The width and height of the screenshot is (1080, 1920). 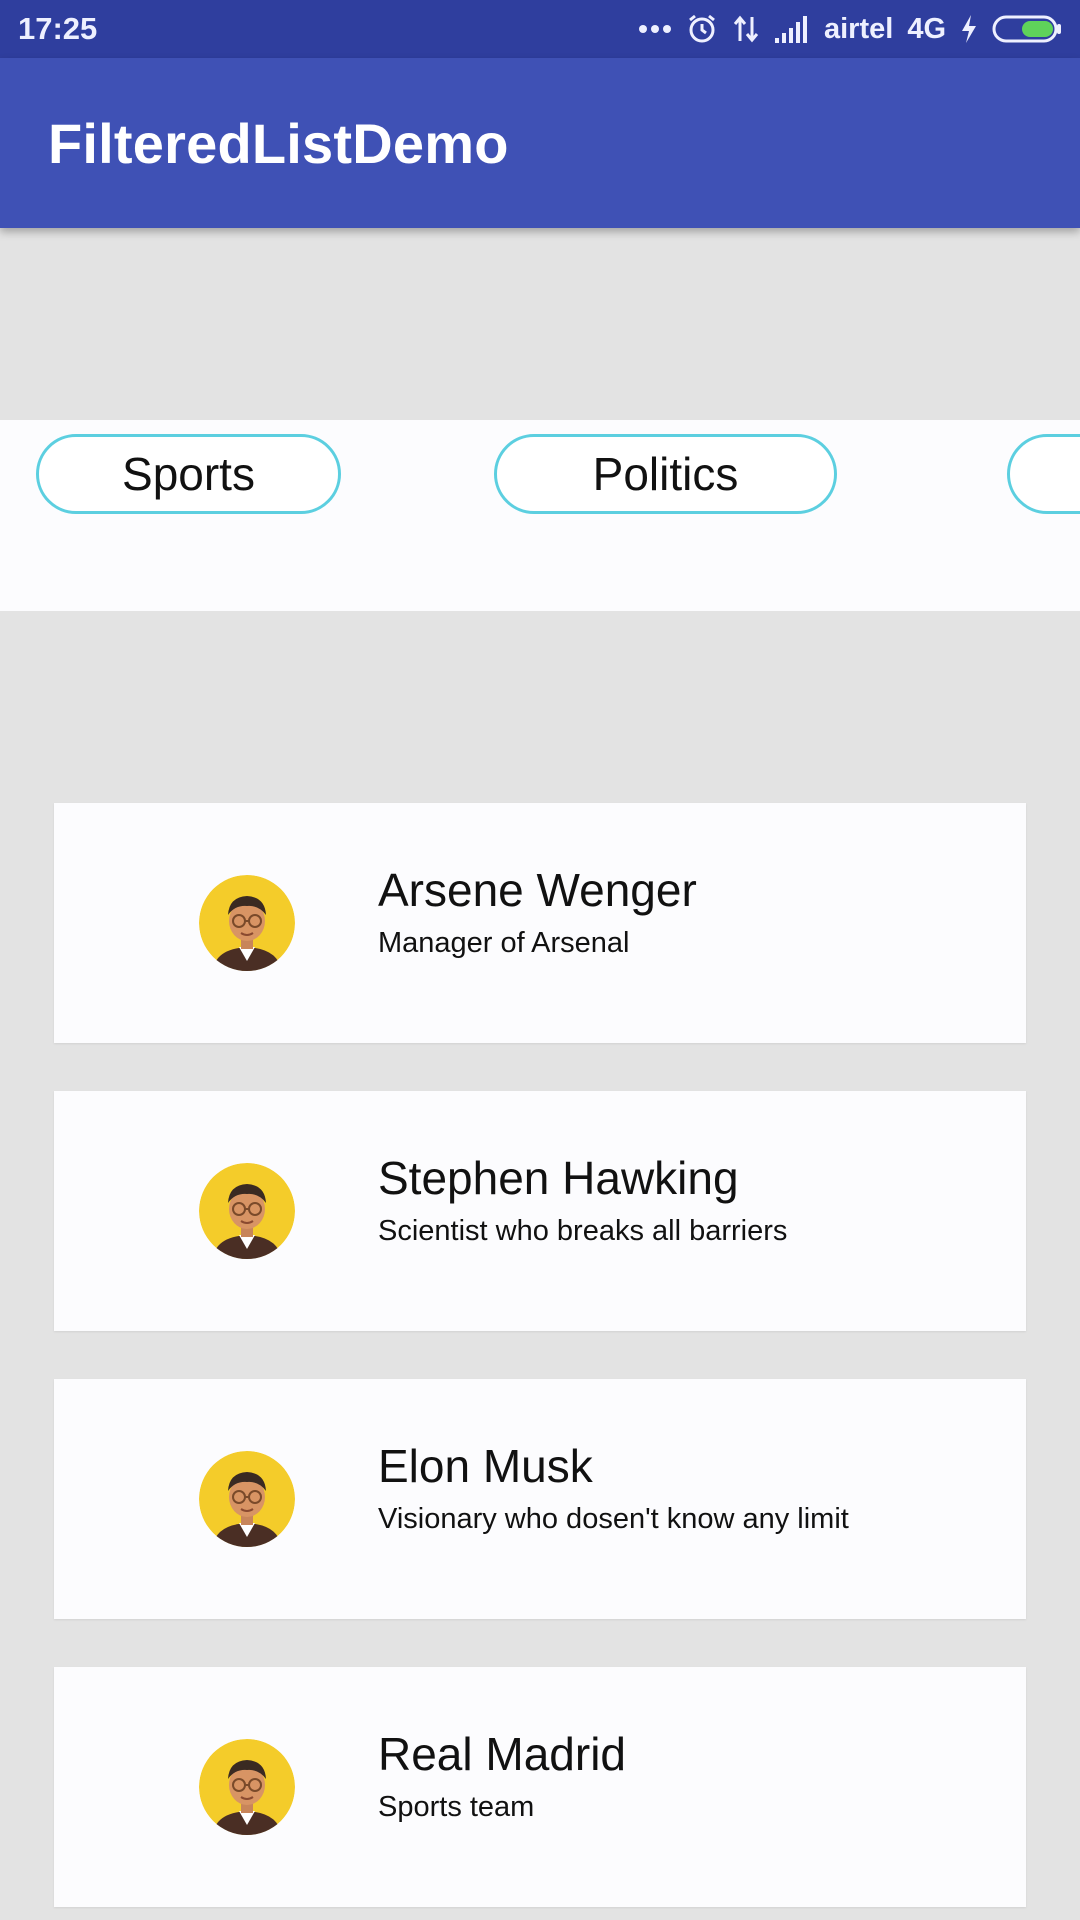 What do you see at coordinates (485, 1466) in the screenshot?
I see `item-title: Elon Musk` at bounding box center [485, 1466].